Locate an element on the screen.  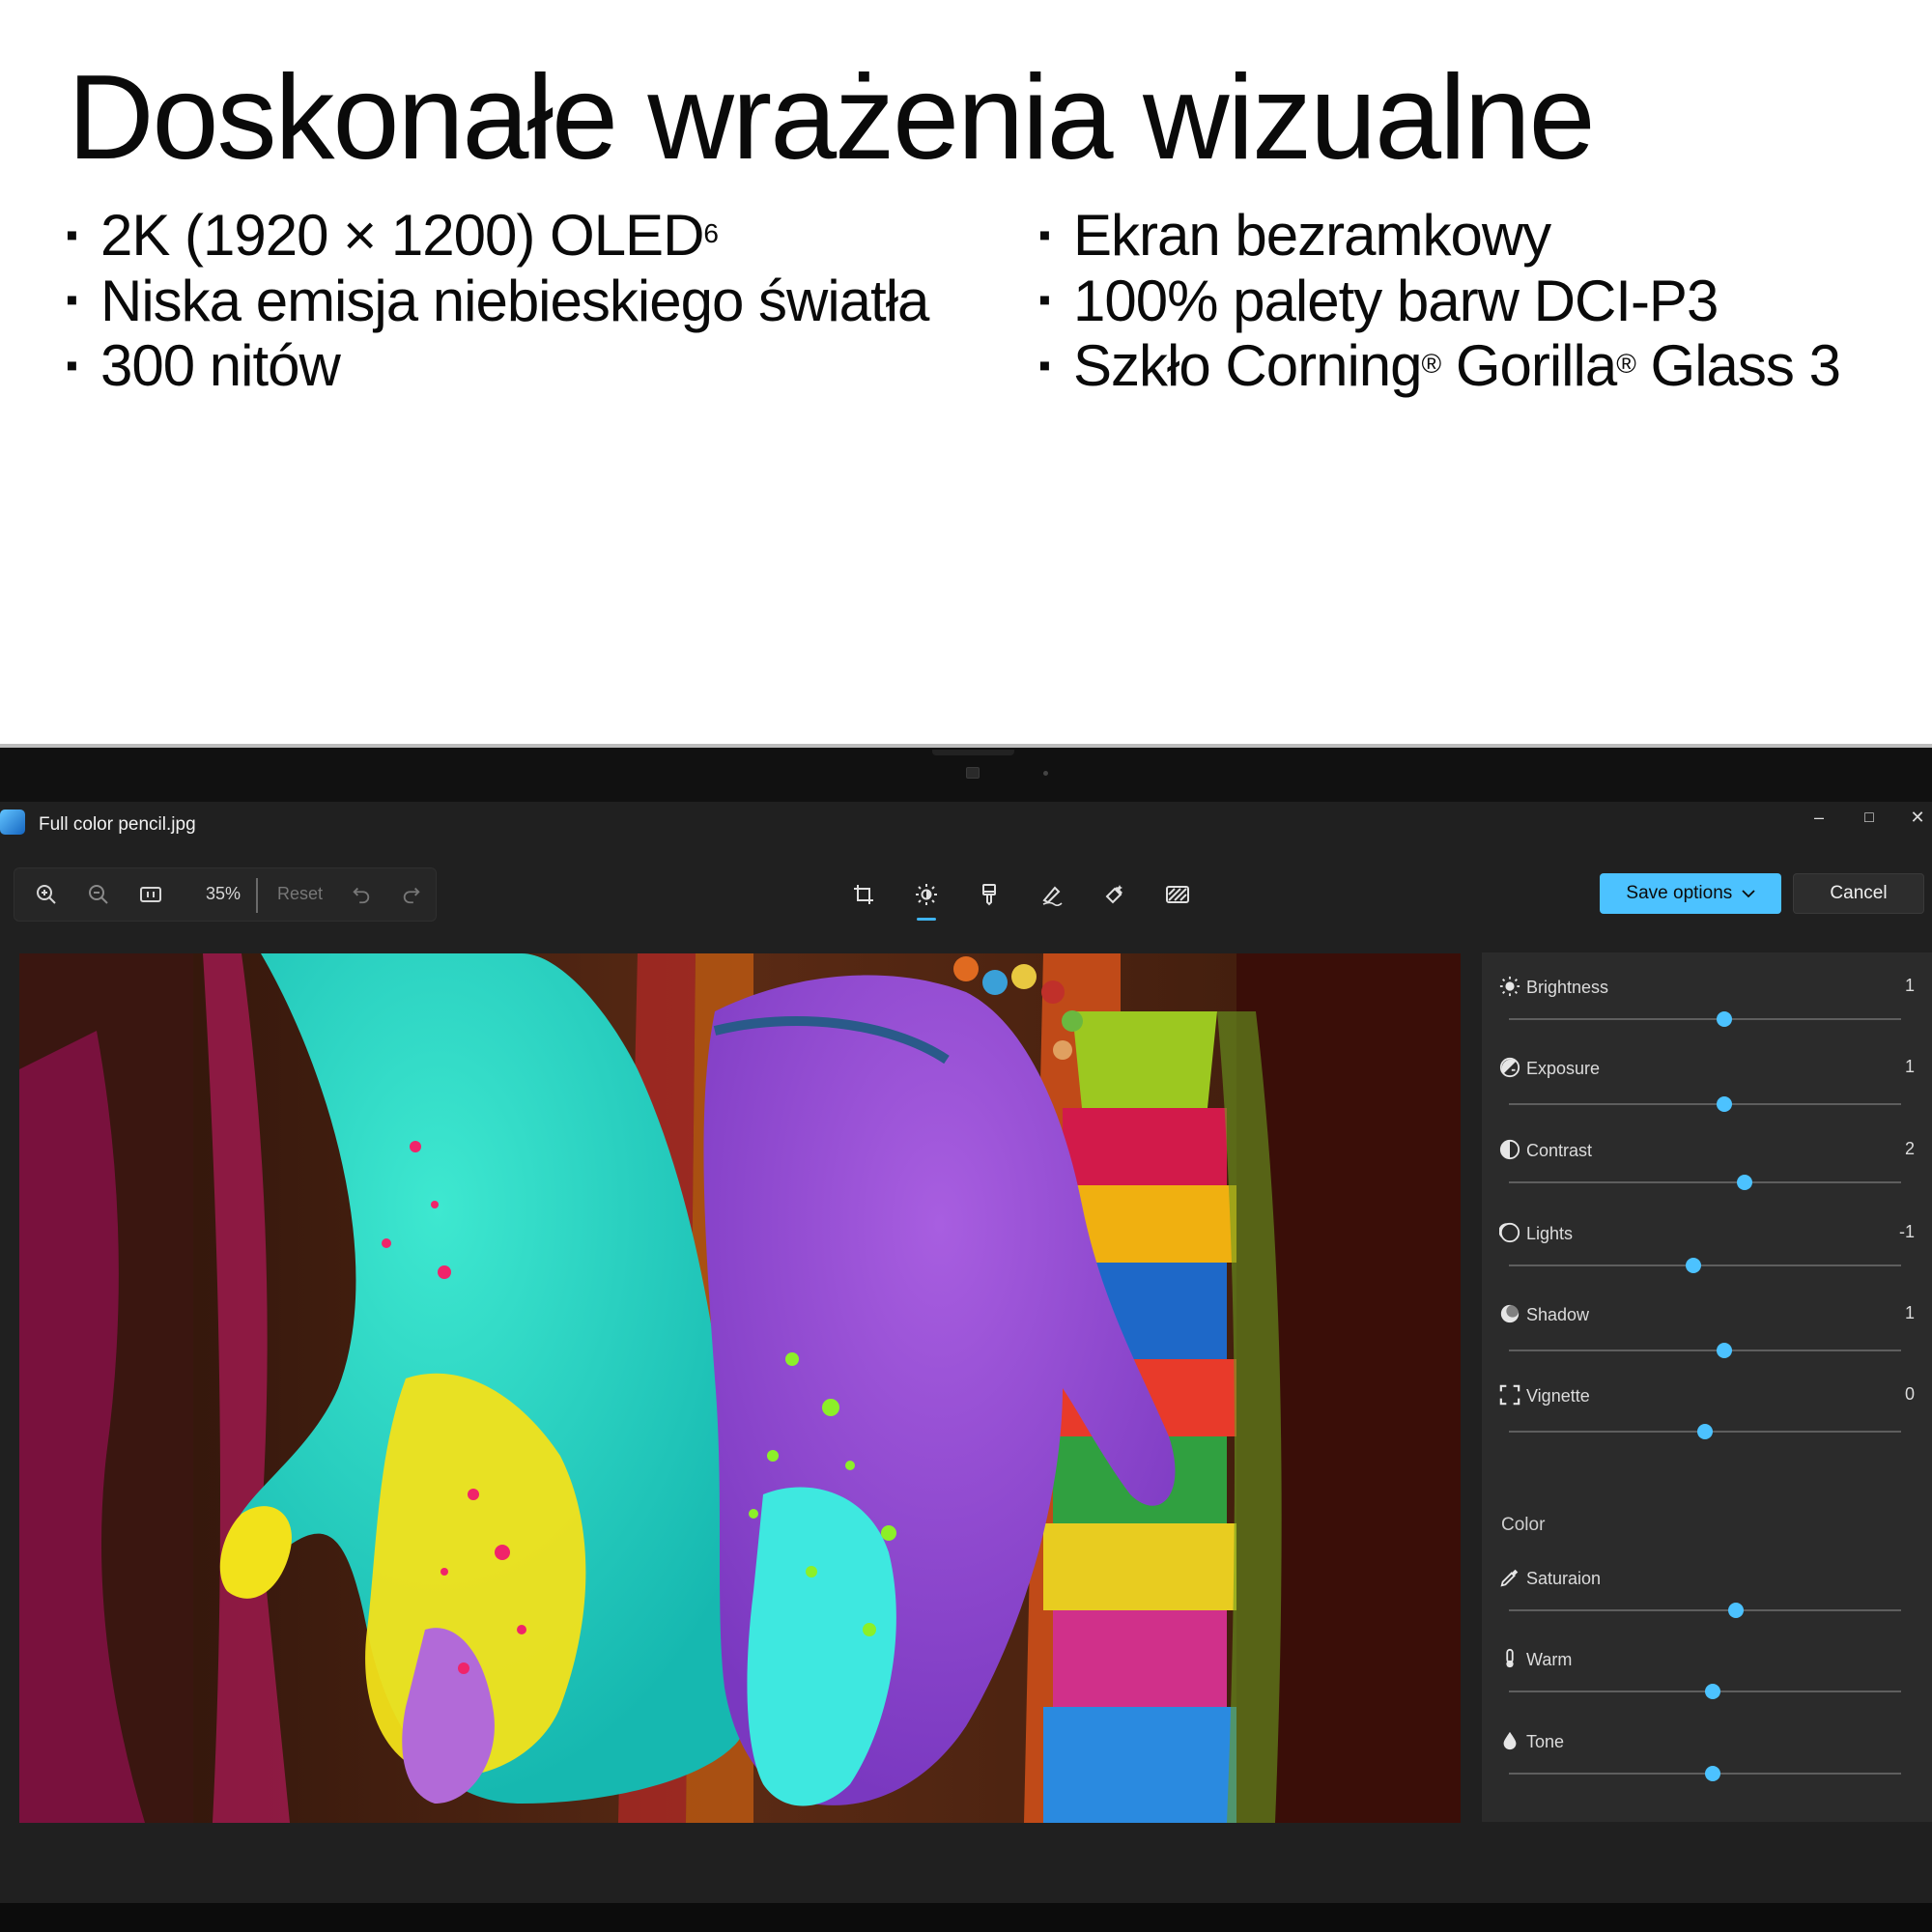
exposure-icon is located at coordinates (1509, 1067).